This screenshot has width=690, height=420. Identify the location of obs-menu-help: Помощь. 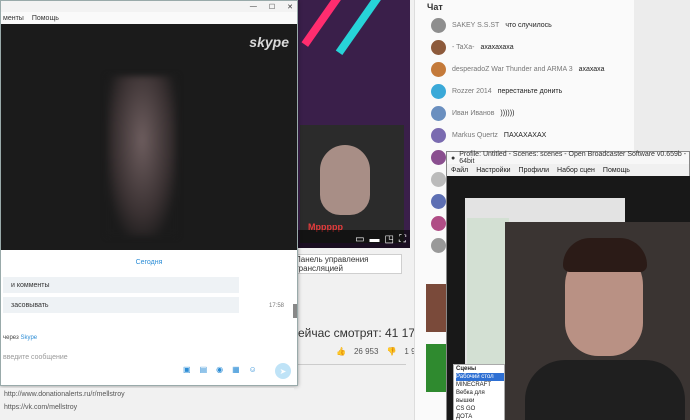
(616, 170).